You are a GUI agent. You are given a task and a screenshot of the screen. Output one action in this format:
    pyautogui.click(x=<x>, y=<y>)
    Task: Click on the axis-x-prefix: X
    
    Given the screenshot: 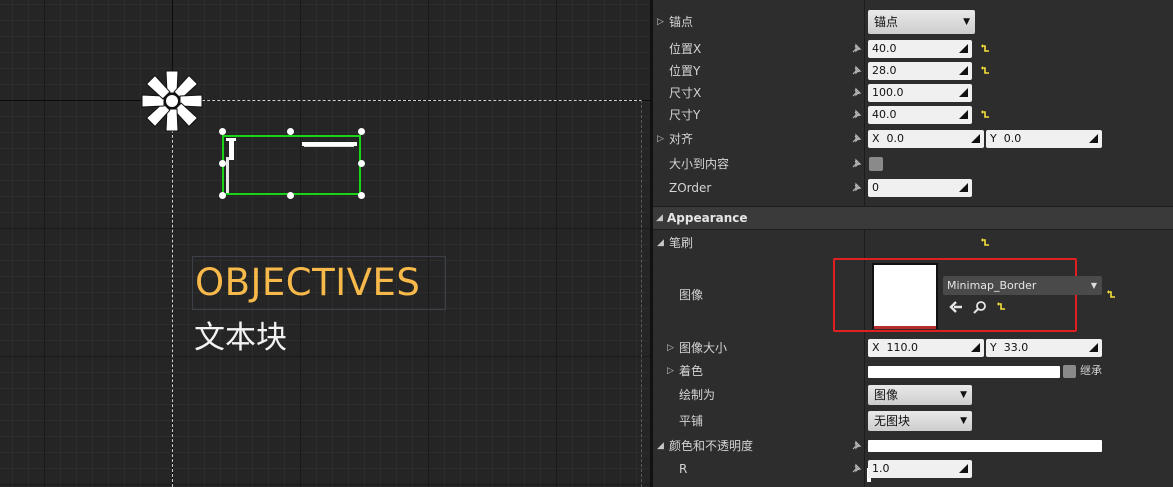 What is the action you would take?
    pyautogui.click(x=876, y=347)
    